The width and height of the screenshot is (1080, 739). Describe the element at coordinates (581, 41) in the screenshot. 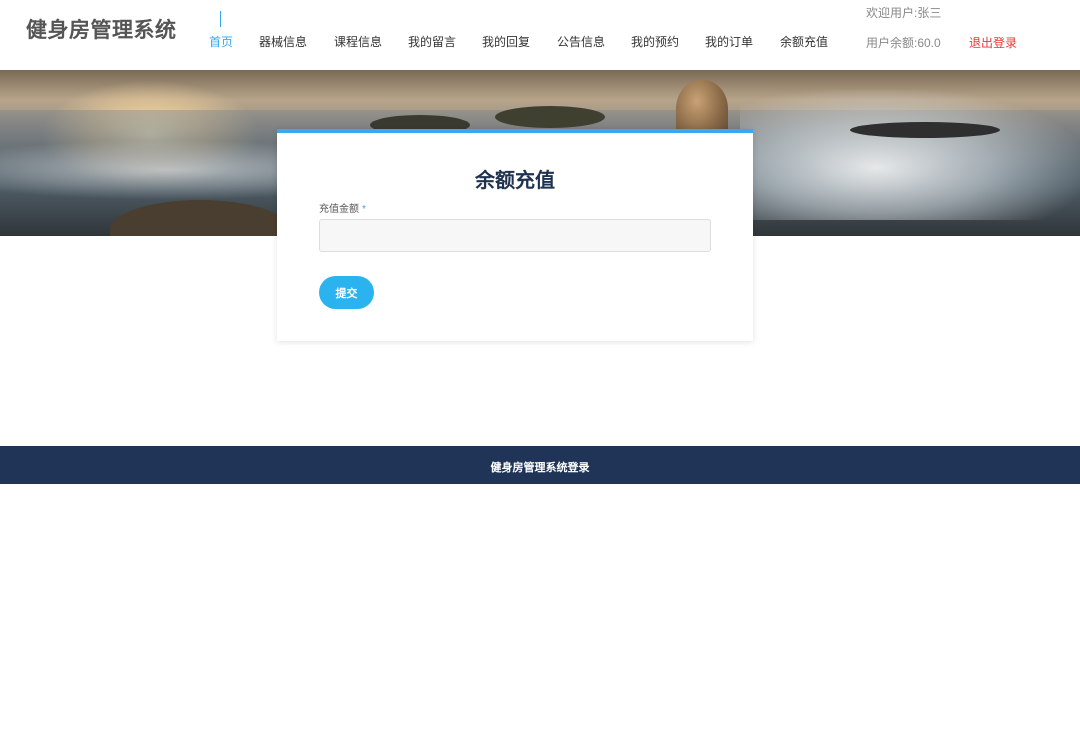

I see `nav-item-announcements: 公告信息` at that location.